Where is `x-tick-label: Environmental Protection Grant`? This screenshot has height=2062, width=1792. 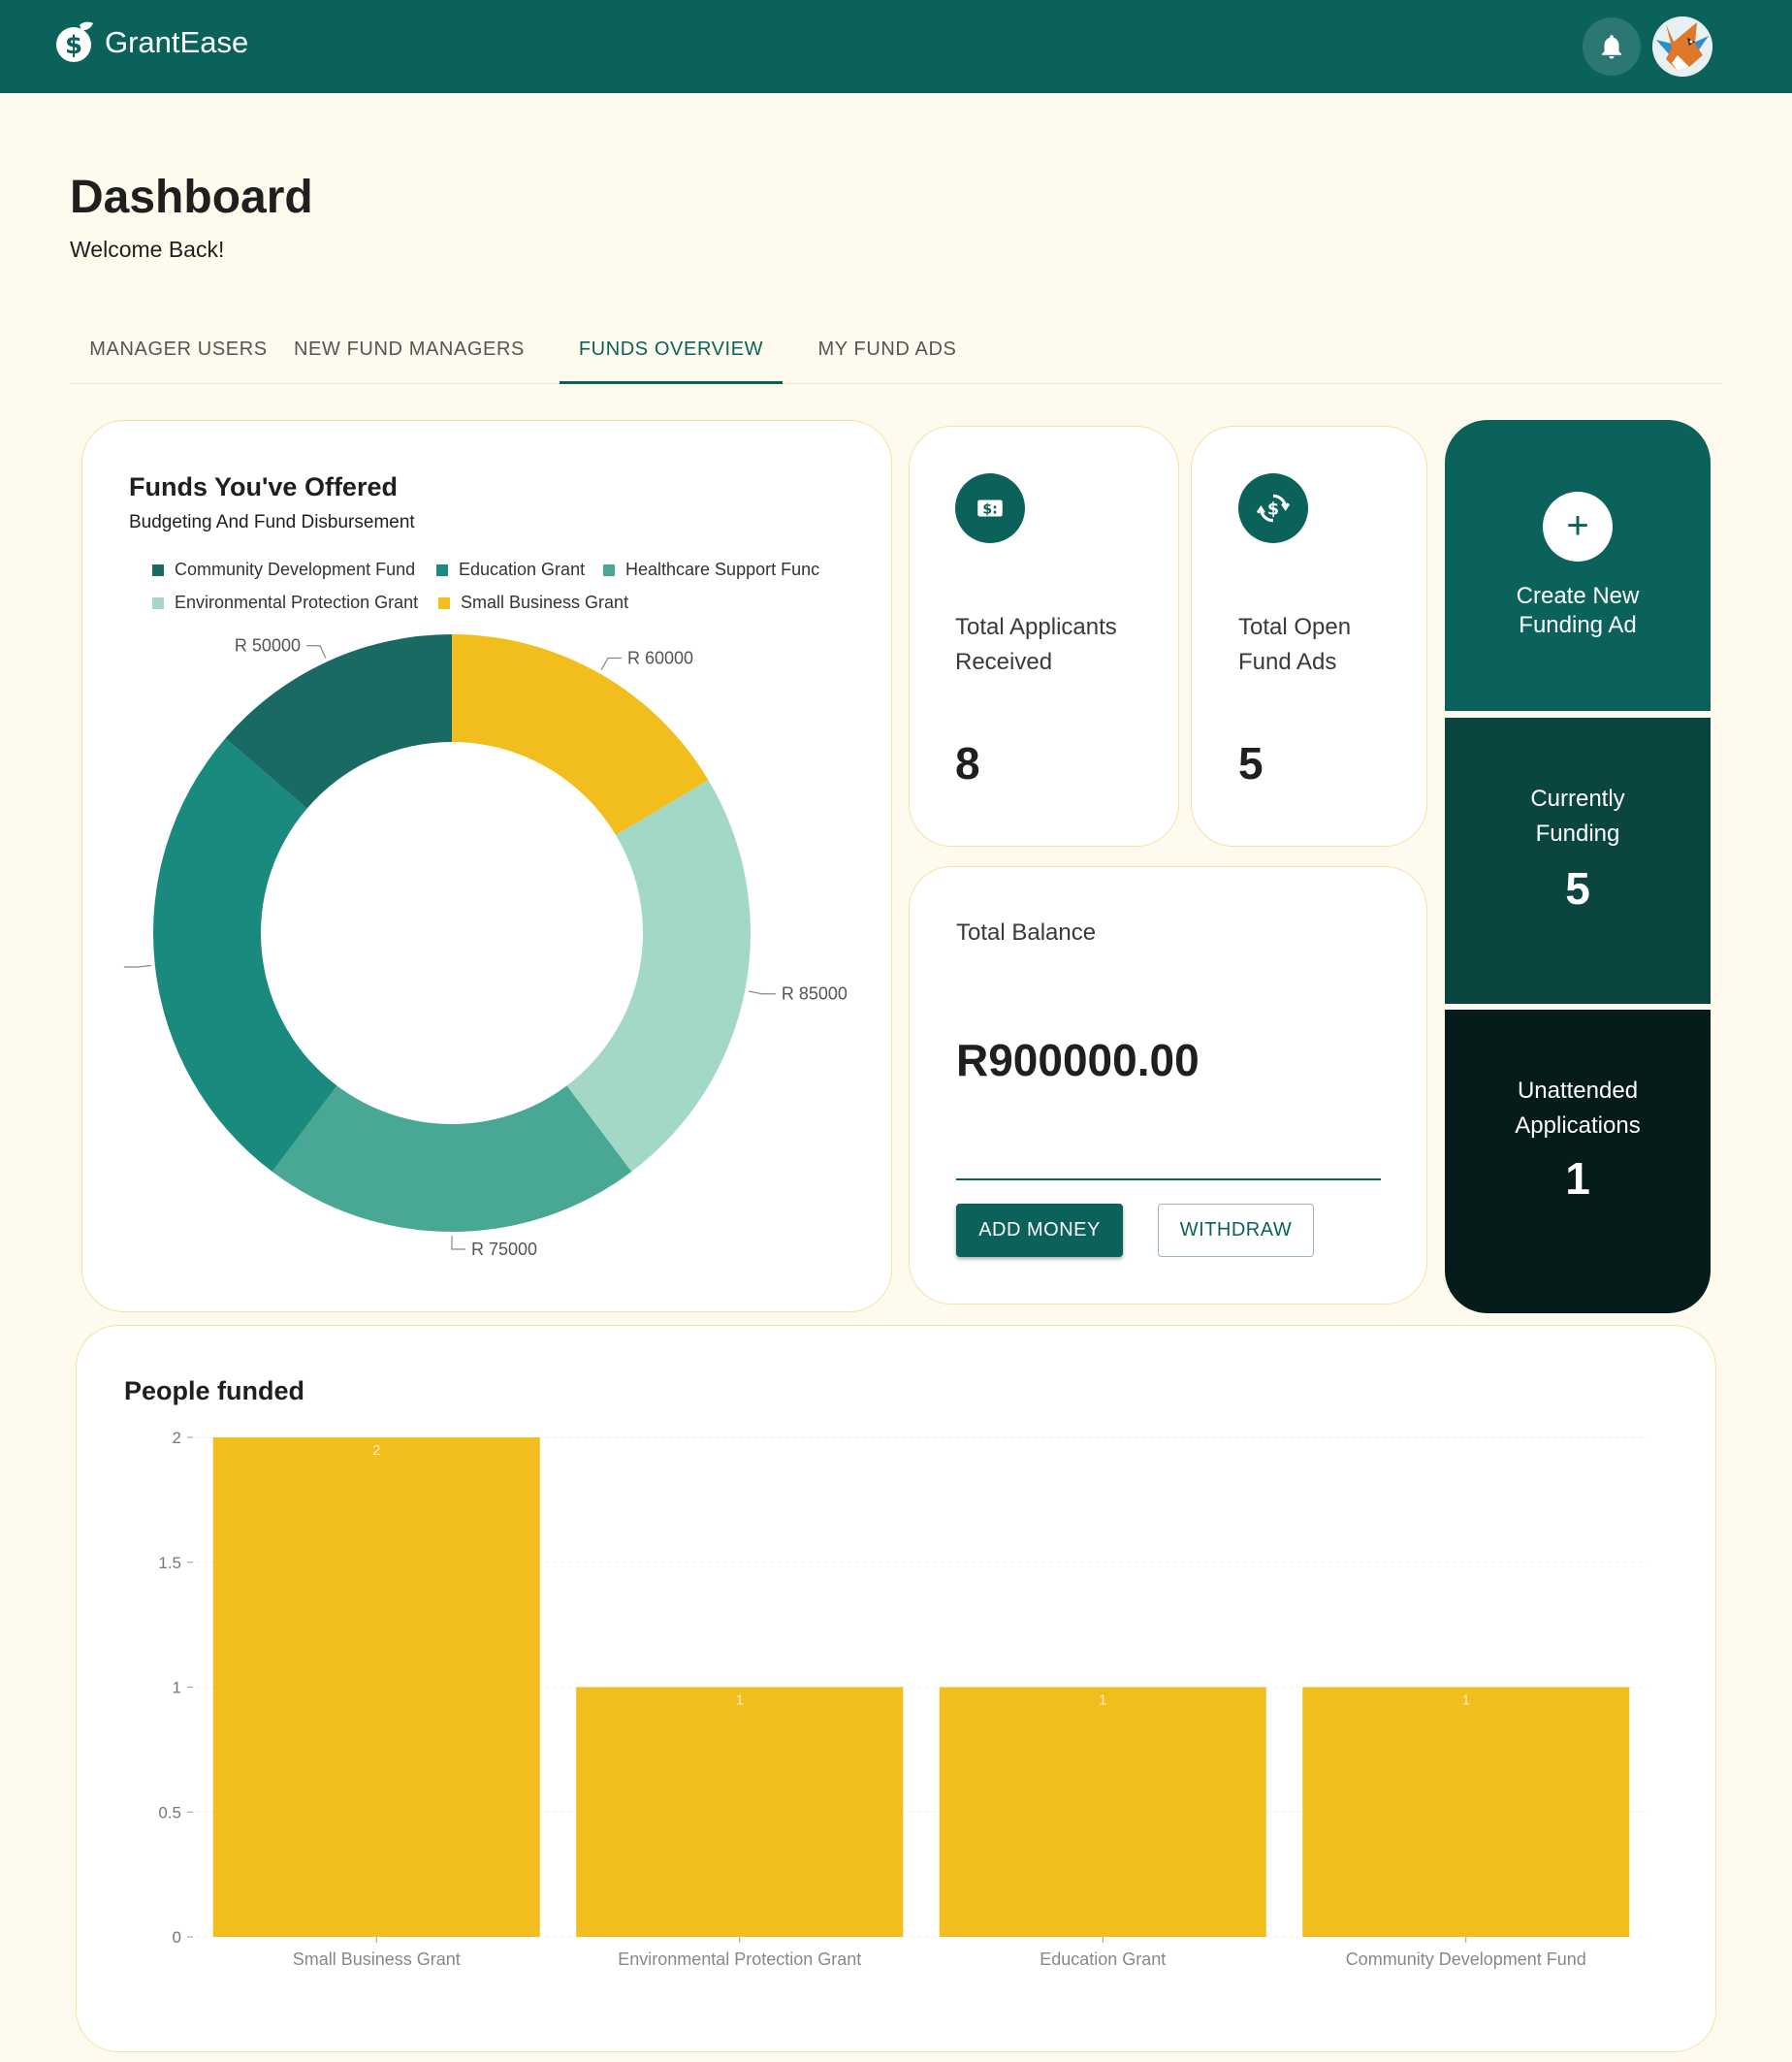 x-tick-label: Environmental Protection Grant is located at coordinates (739, 1959).